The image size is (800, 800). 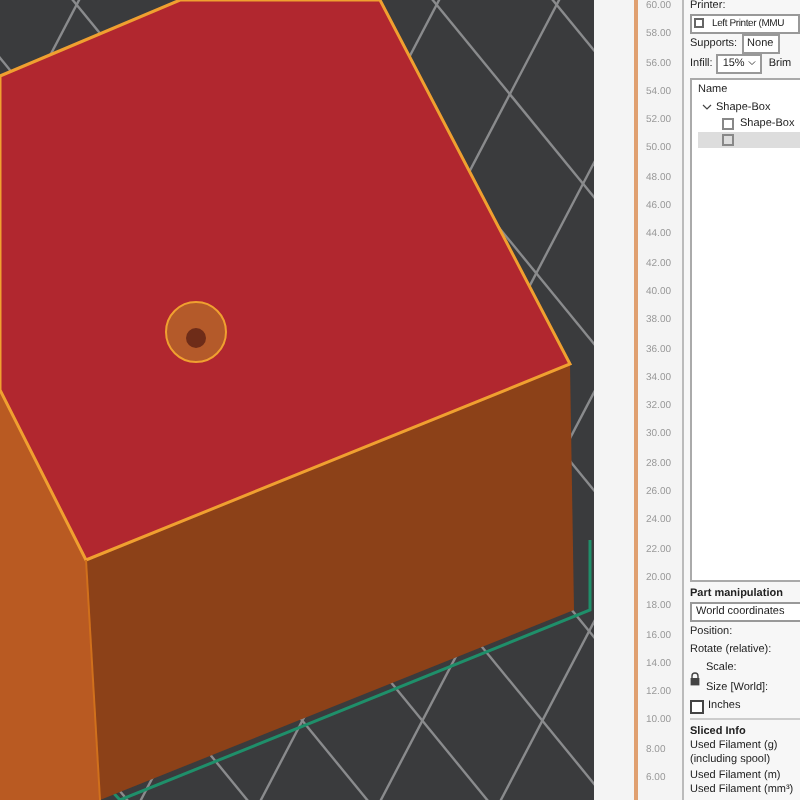 What do you see at coordinates (752, 63) in the screenshot?
I see `chevron-down-icon` at bounding box center [752, 63].